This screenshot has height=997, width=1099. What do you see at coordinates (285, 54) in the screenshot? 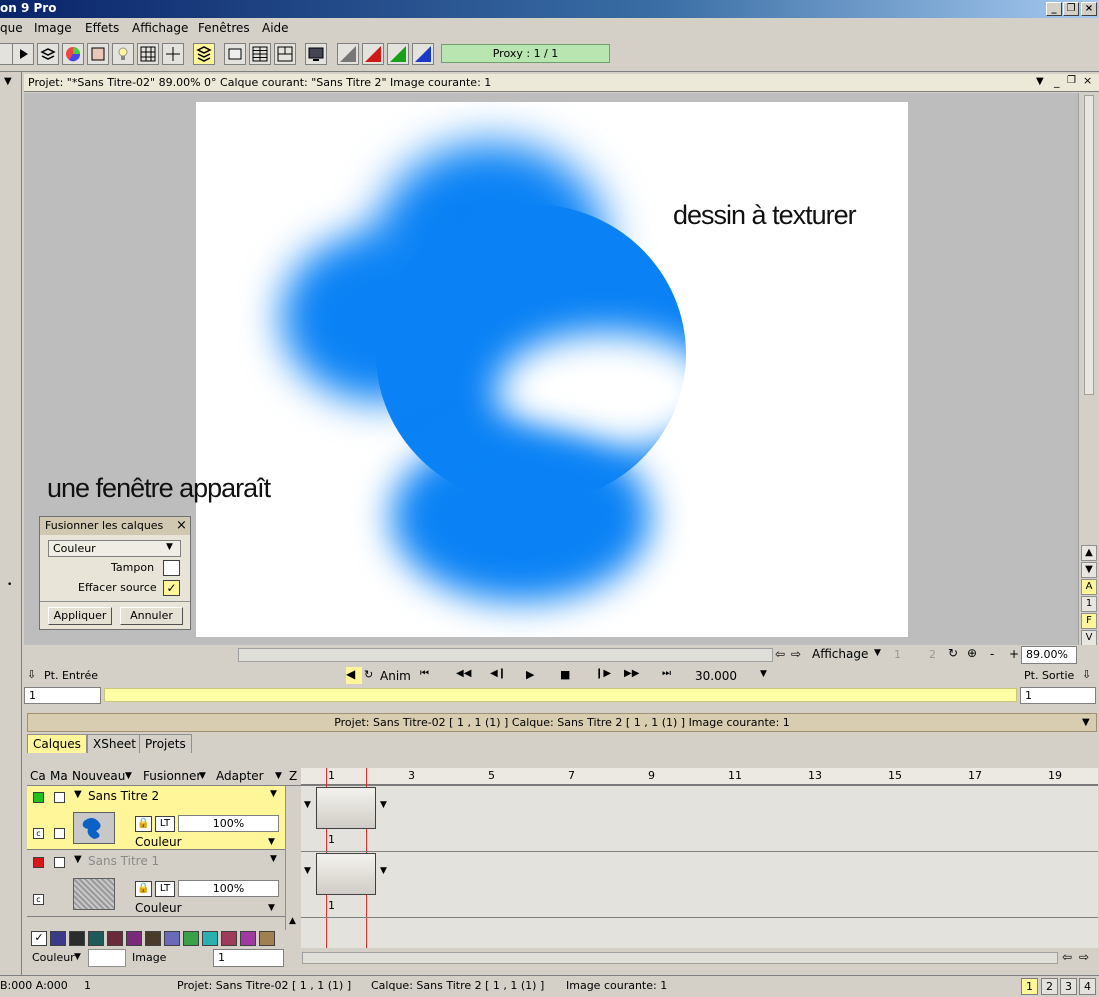
I see `split-view-icon` at bounding box center [285, 54].